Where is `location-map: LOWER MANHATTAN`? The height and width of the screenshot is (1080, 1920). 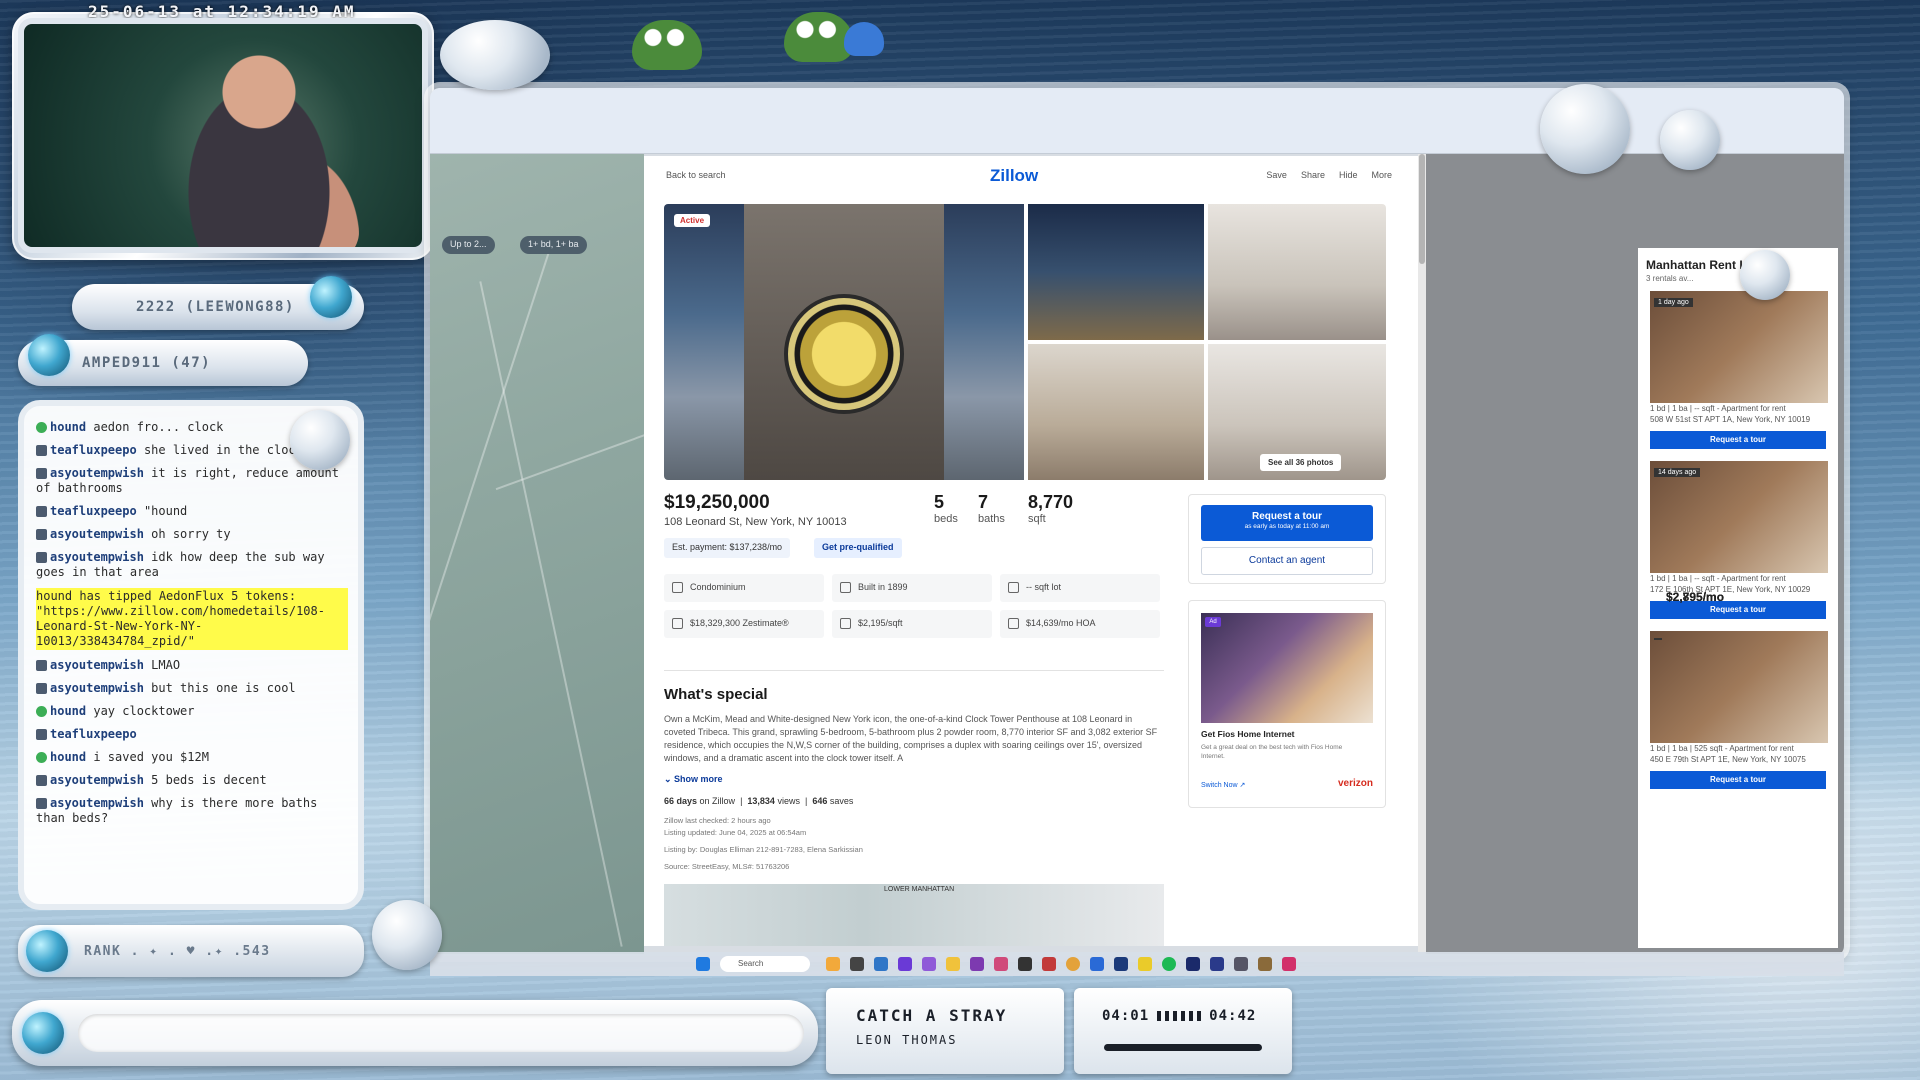 location-map: LOWER MANHATTAN is located at coordinates (914, 915).